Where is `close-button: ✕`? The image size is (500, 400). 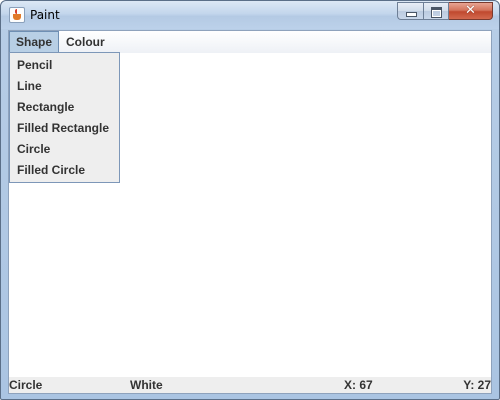 close-button: ✕ is located at coordinates (471, 11).